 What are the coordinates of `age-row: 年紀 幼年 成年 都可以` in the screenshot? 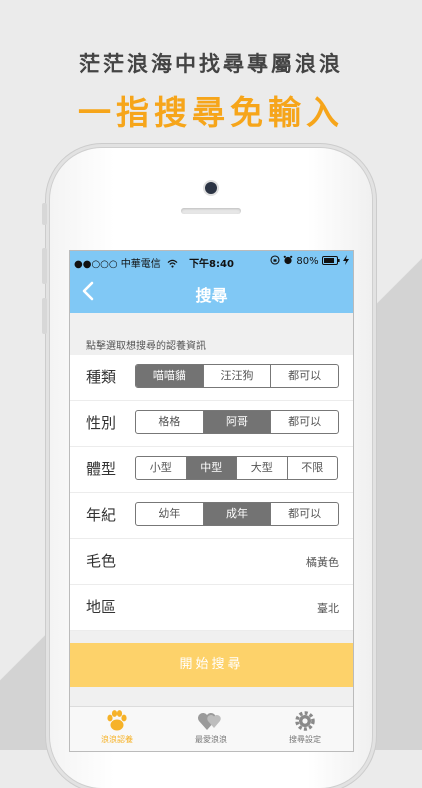 It's located at (211, 516).